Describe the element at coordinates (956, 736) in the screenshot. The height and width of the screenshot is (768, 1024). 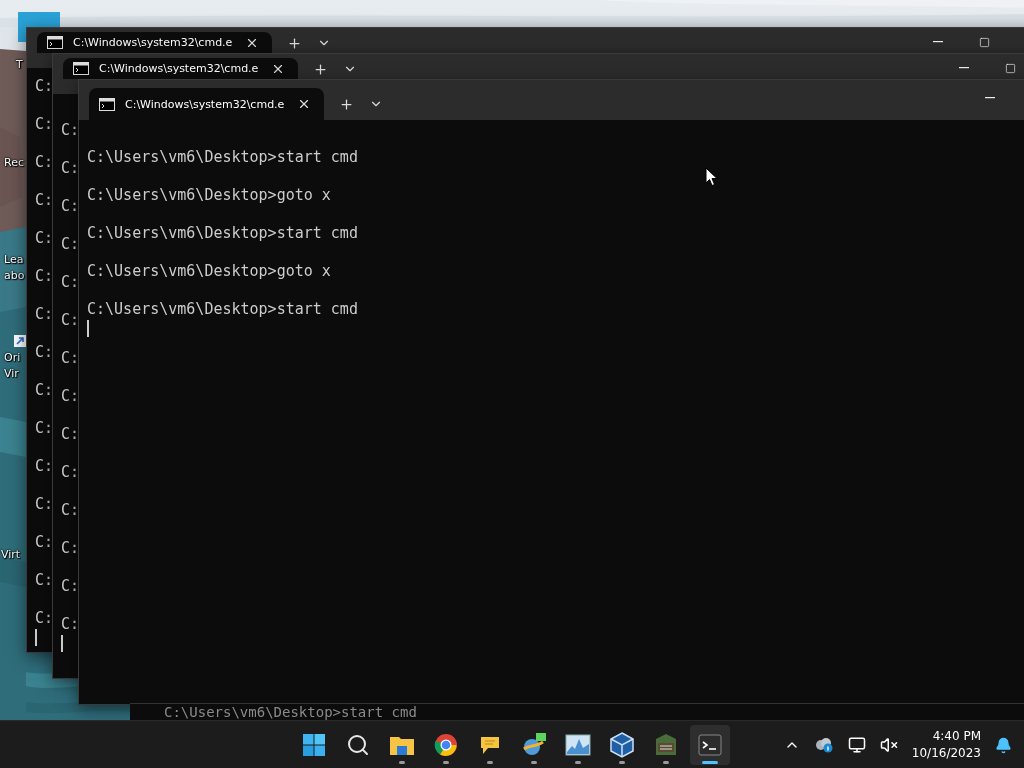
I see `clock-time: 4:40 PM` at that location.